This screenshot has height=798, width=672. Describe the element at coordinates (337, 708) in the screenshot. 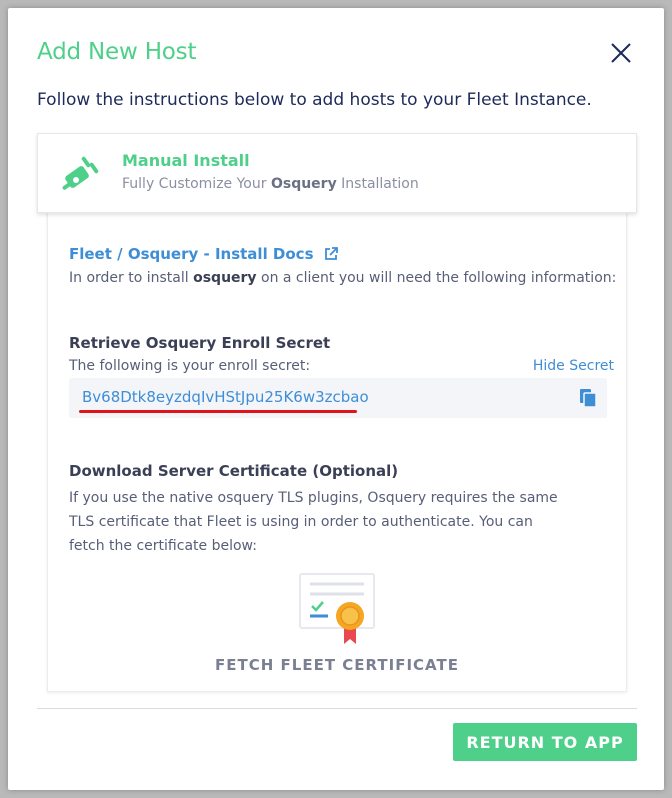

I see `footer-divider` at that location.